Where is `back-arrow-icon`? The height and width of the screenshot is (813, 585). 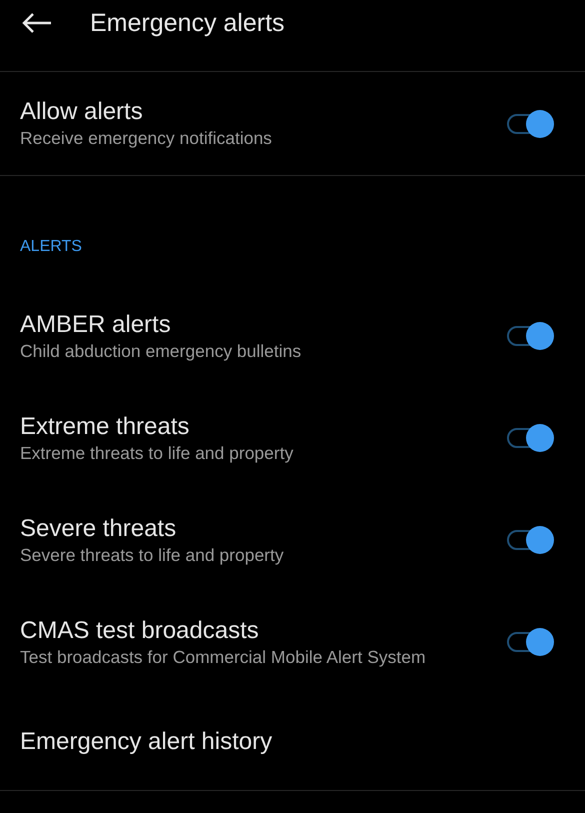
back-arrow-icon is located at coordinates (37, 23).